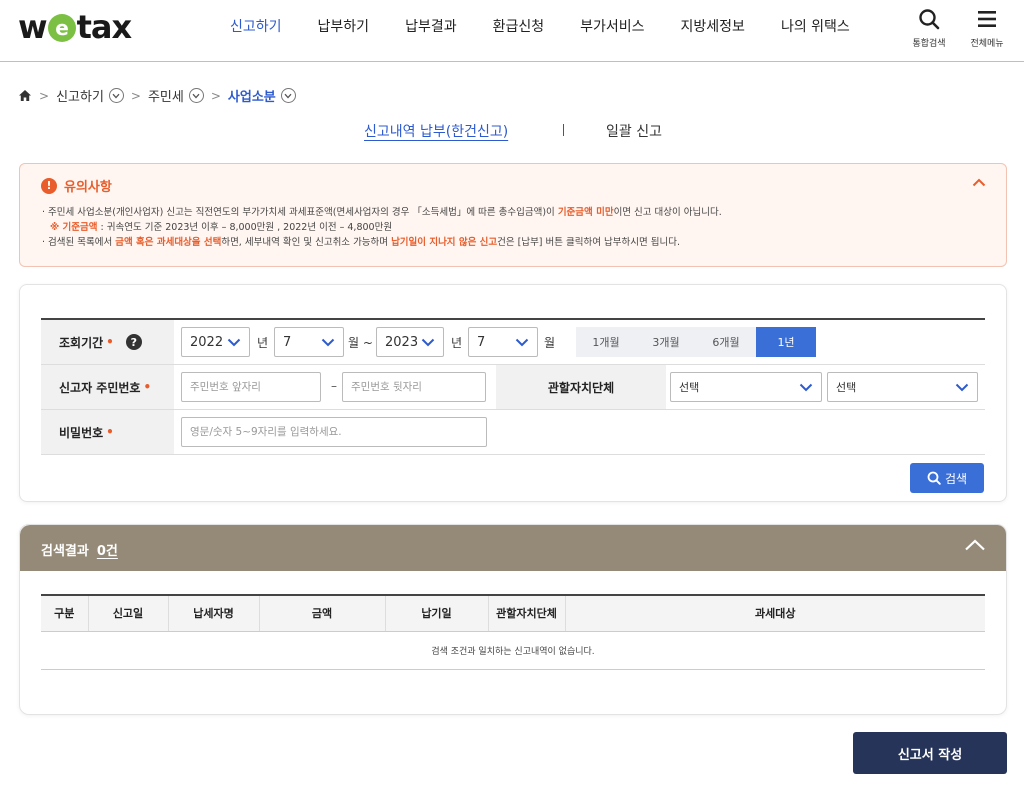 This screenshot has height=797, width=1024. I want to click on tab-bulk-report: 일괄 신고, so click(634, 131).